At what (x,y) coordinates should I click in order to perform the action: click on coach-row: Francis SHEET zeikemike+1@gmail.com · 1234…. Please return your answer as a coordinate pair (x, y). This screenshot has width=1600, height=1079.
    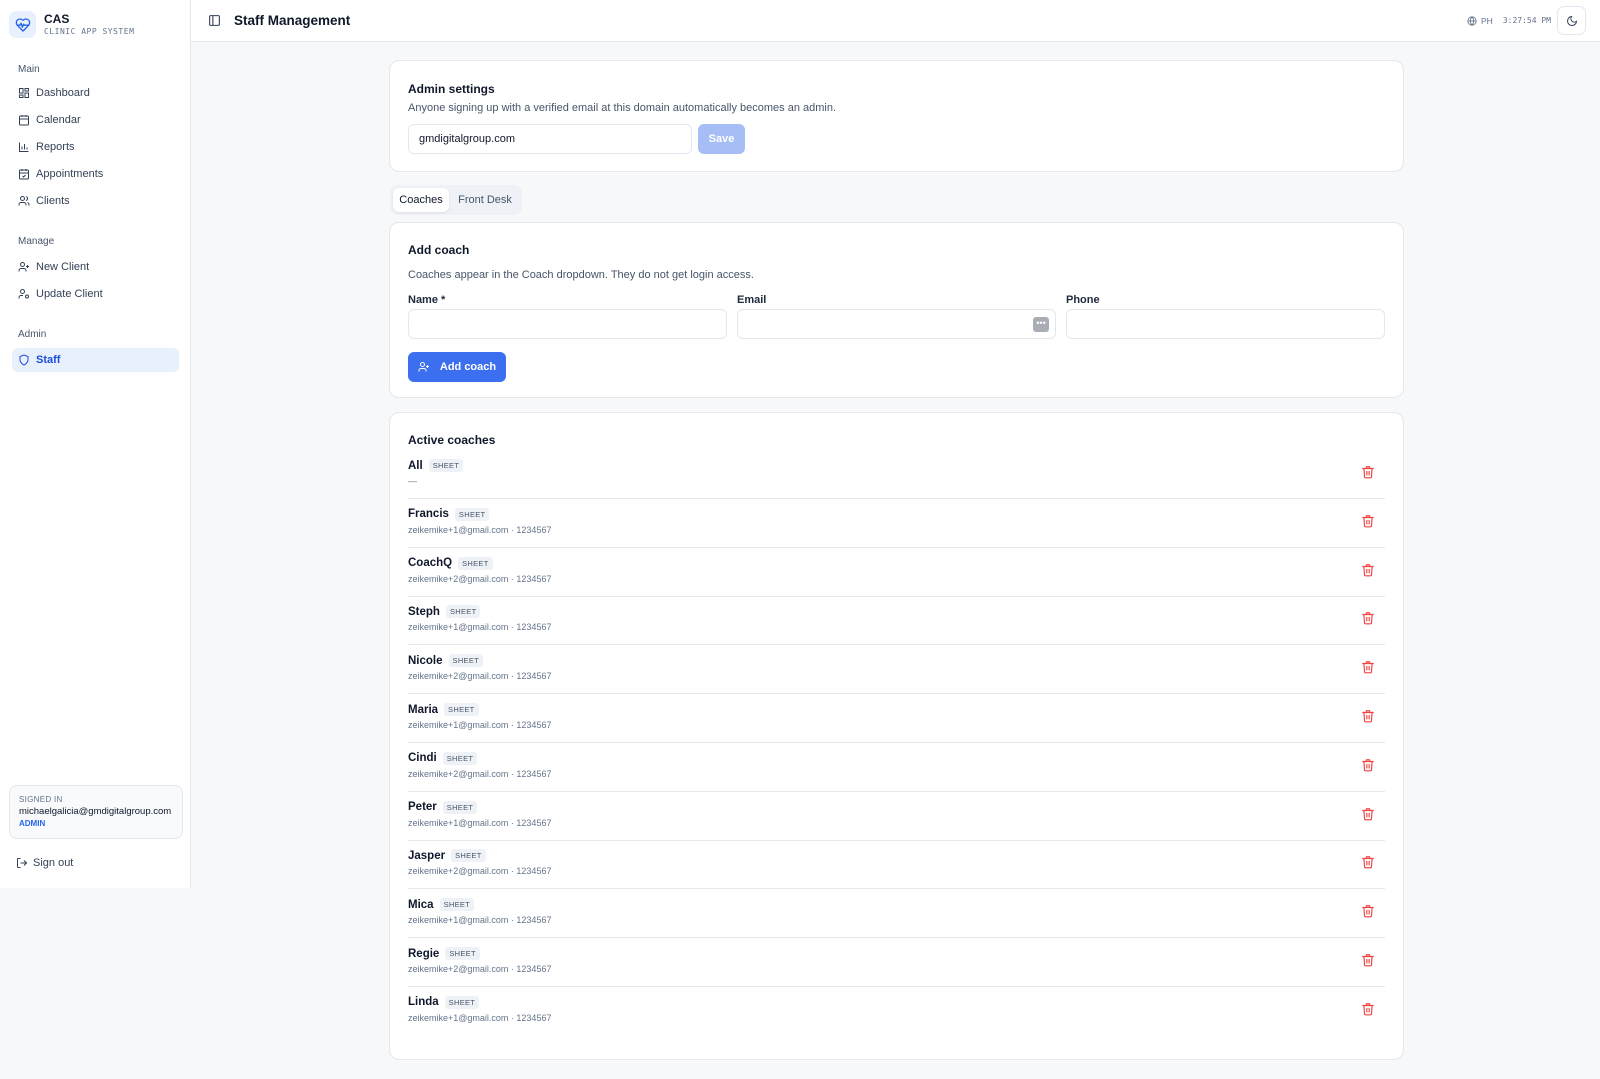
    Looking at the image, I should click on (896, 523).